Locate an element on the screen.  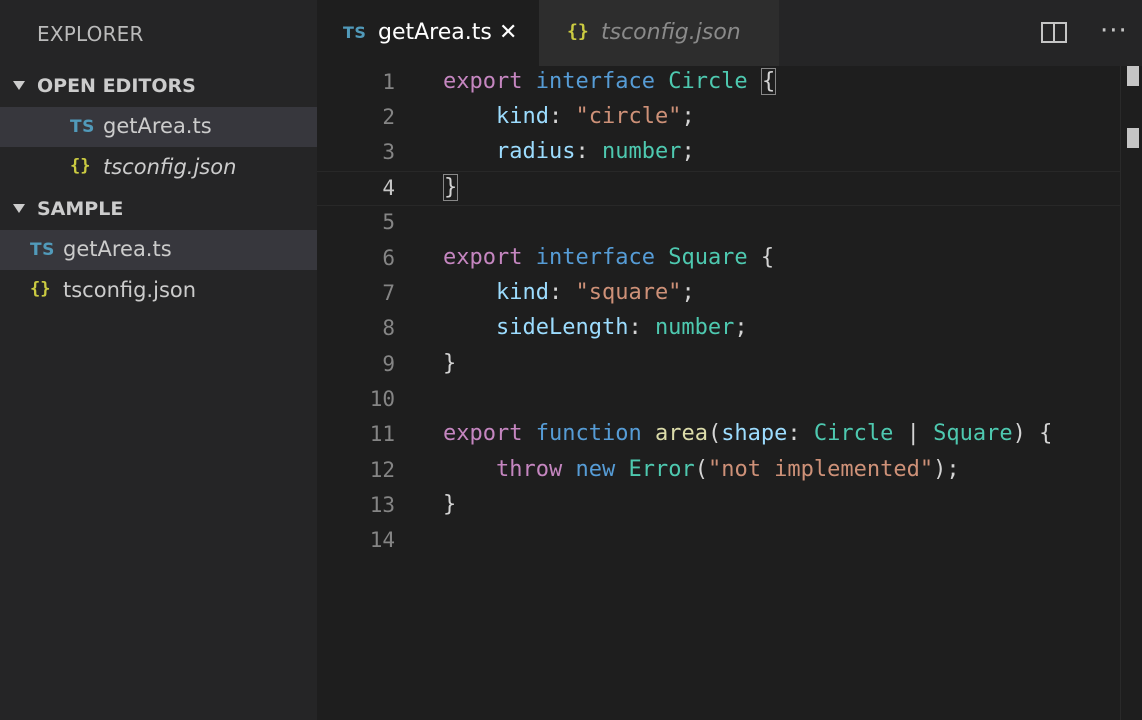
code-text: export interface Circle { is located at coordinates (610, 81).